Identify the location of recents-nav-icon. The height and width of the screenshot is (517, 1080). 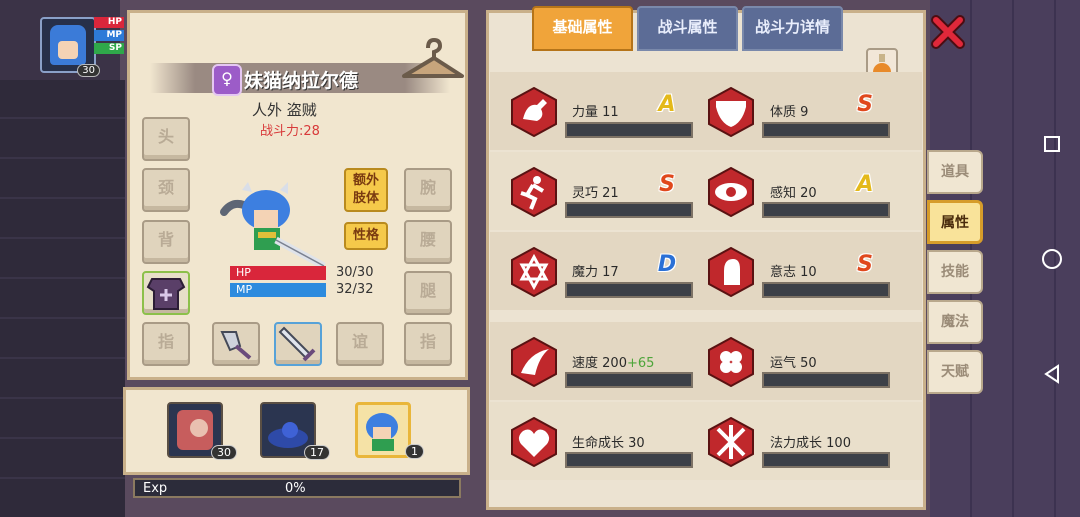
(1052, 144).